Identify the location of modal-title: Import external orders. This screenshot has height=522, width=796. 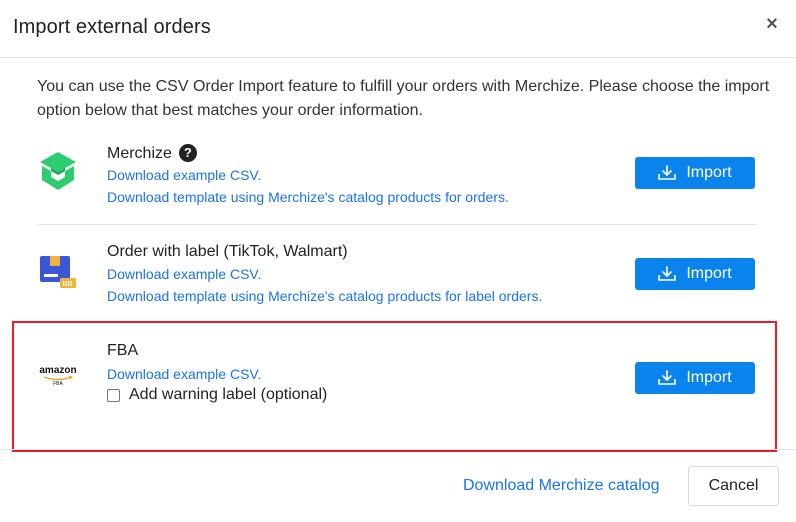
(112, 27).